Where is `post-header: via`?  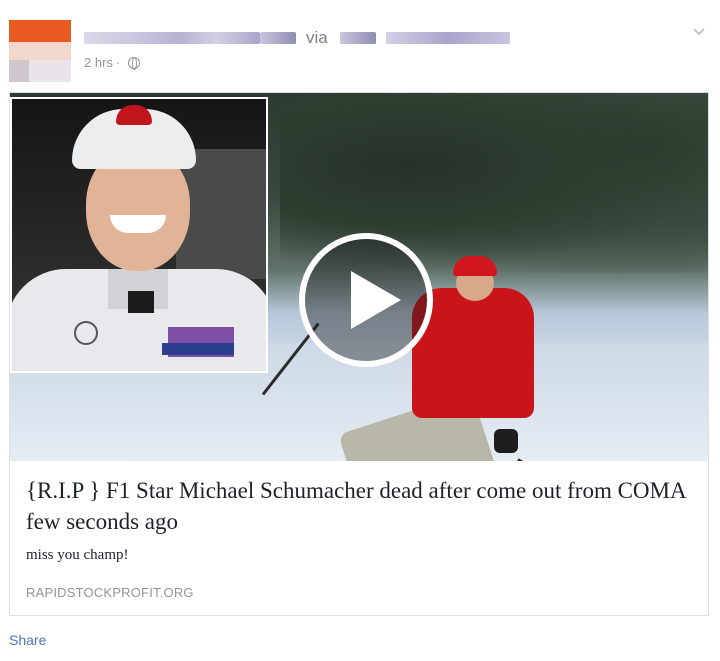 post-header: via is located at coordinates (297, 38).